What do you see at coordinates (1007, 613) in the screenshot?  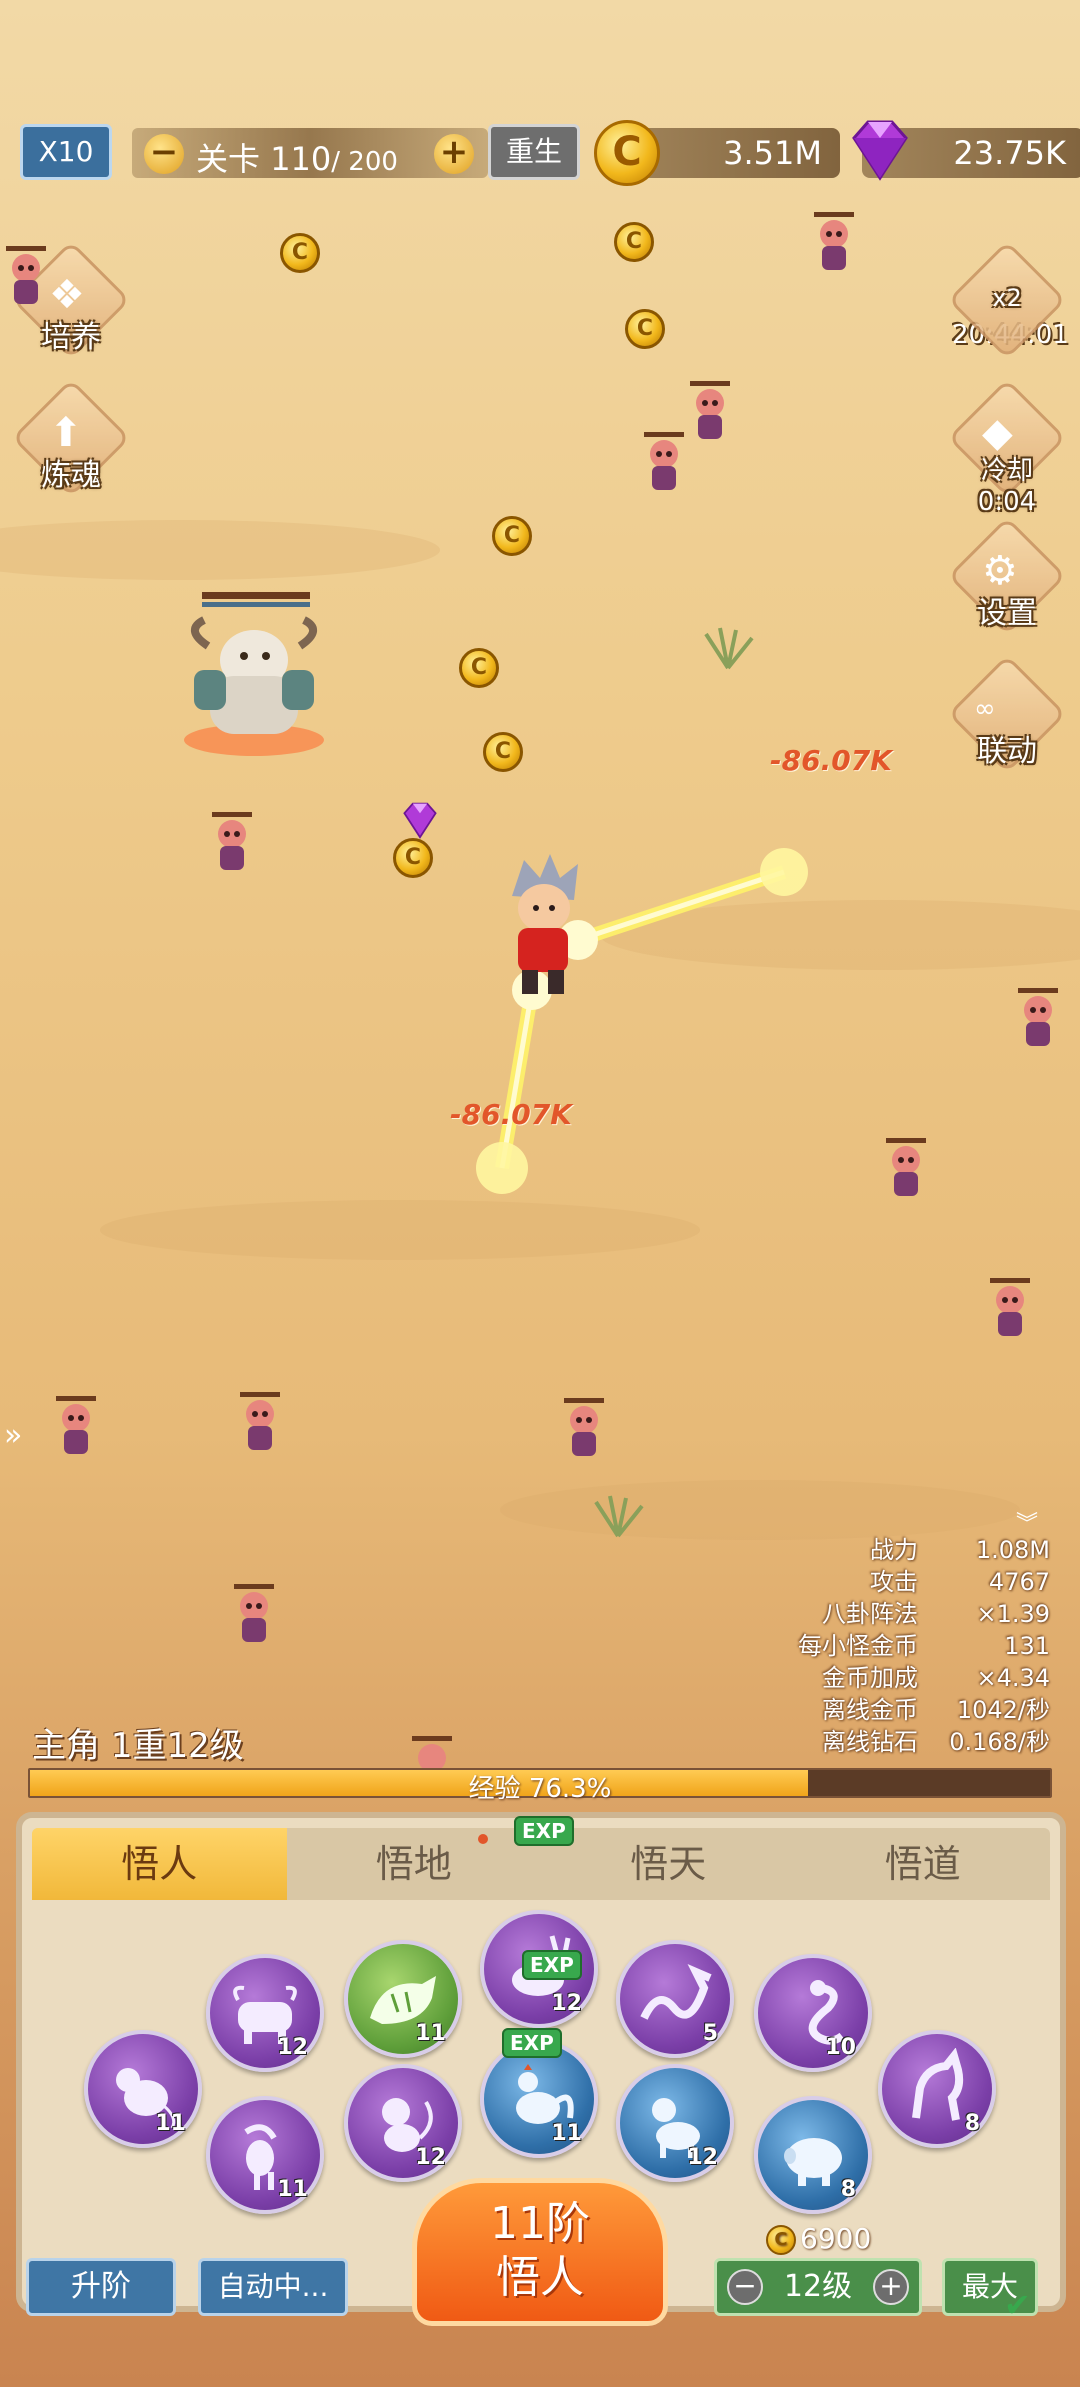 I see `settings-label: 设置` at bounding box center [1007, 613].